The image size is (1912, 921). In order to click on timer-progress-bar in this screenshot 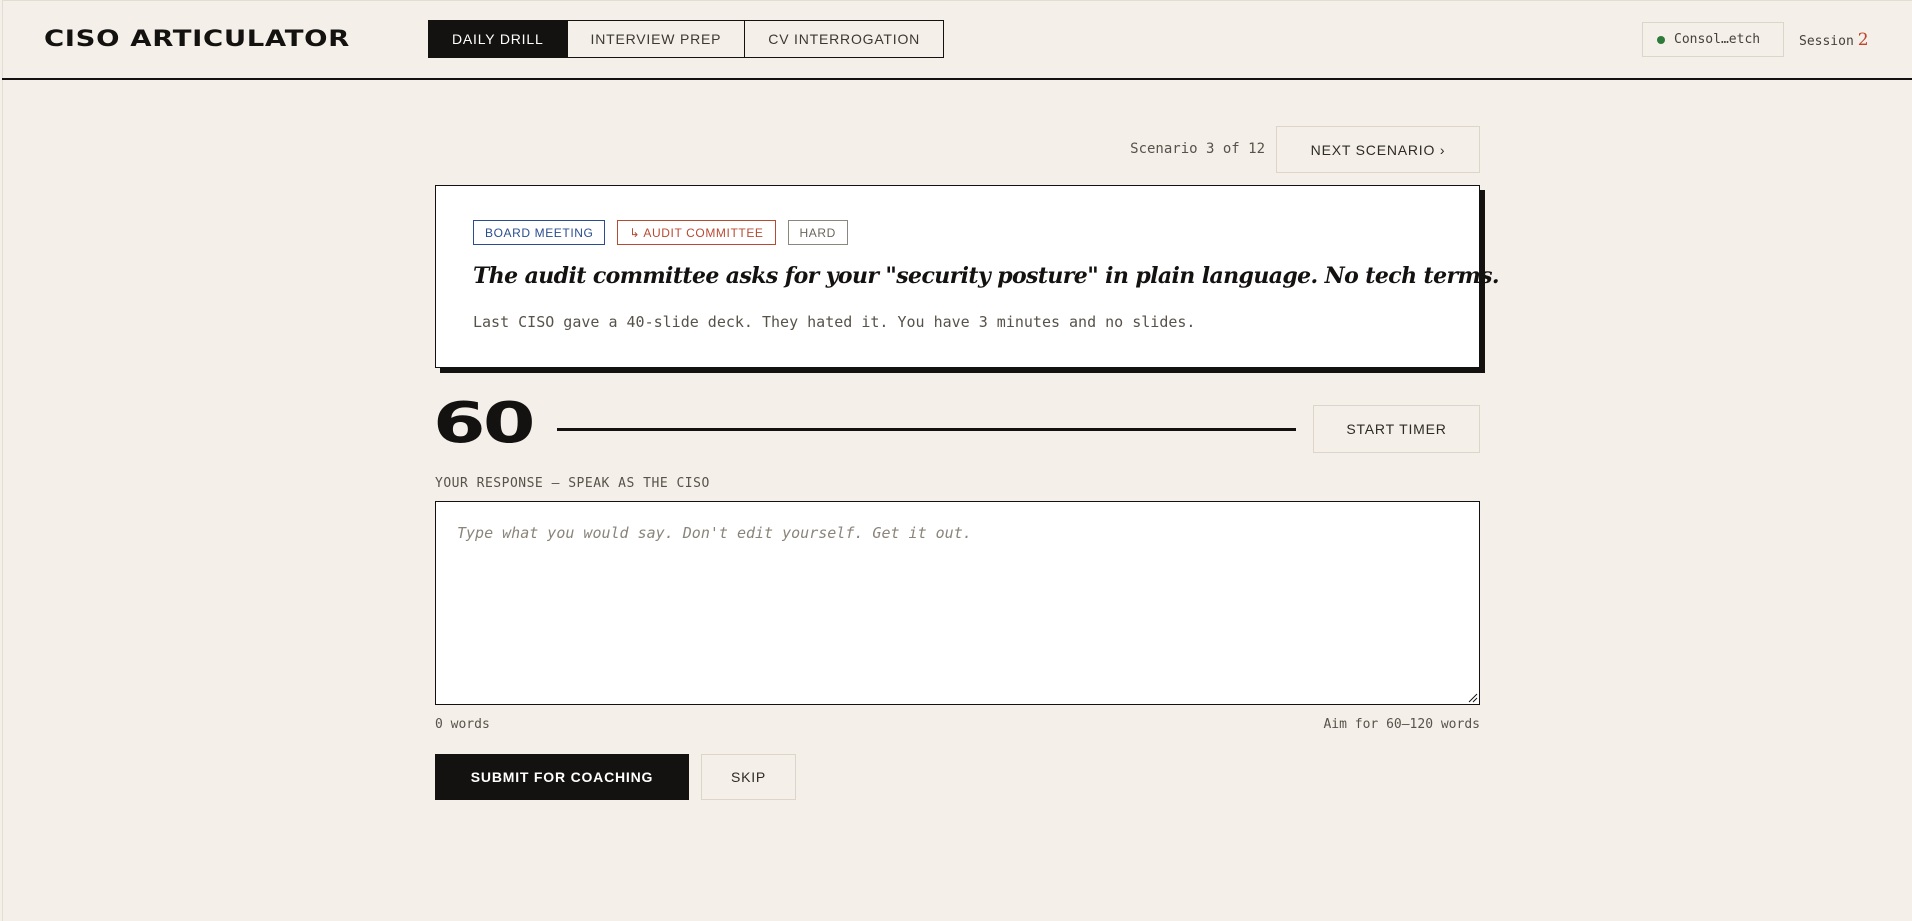, I will do `click(926, 429)`.